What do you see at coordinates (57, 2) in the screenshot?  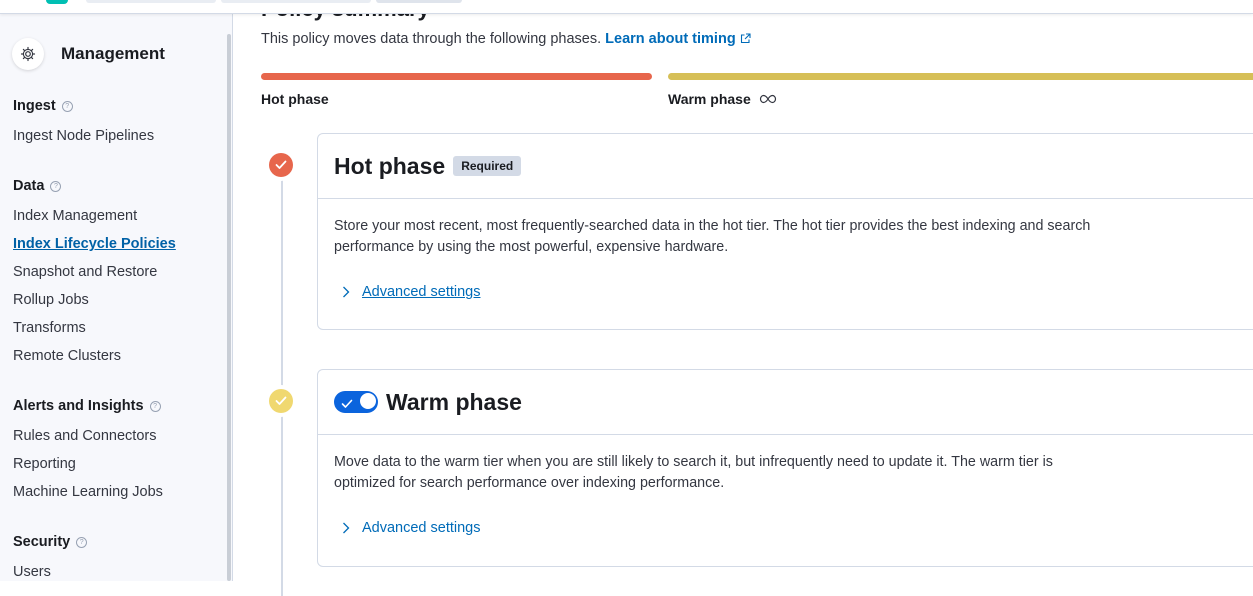 I see `app-logo` at bounding box center [57, 2].